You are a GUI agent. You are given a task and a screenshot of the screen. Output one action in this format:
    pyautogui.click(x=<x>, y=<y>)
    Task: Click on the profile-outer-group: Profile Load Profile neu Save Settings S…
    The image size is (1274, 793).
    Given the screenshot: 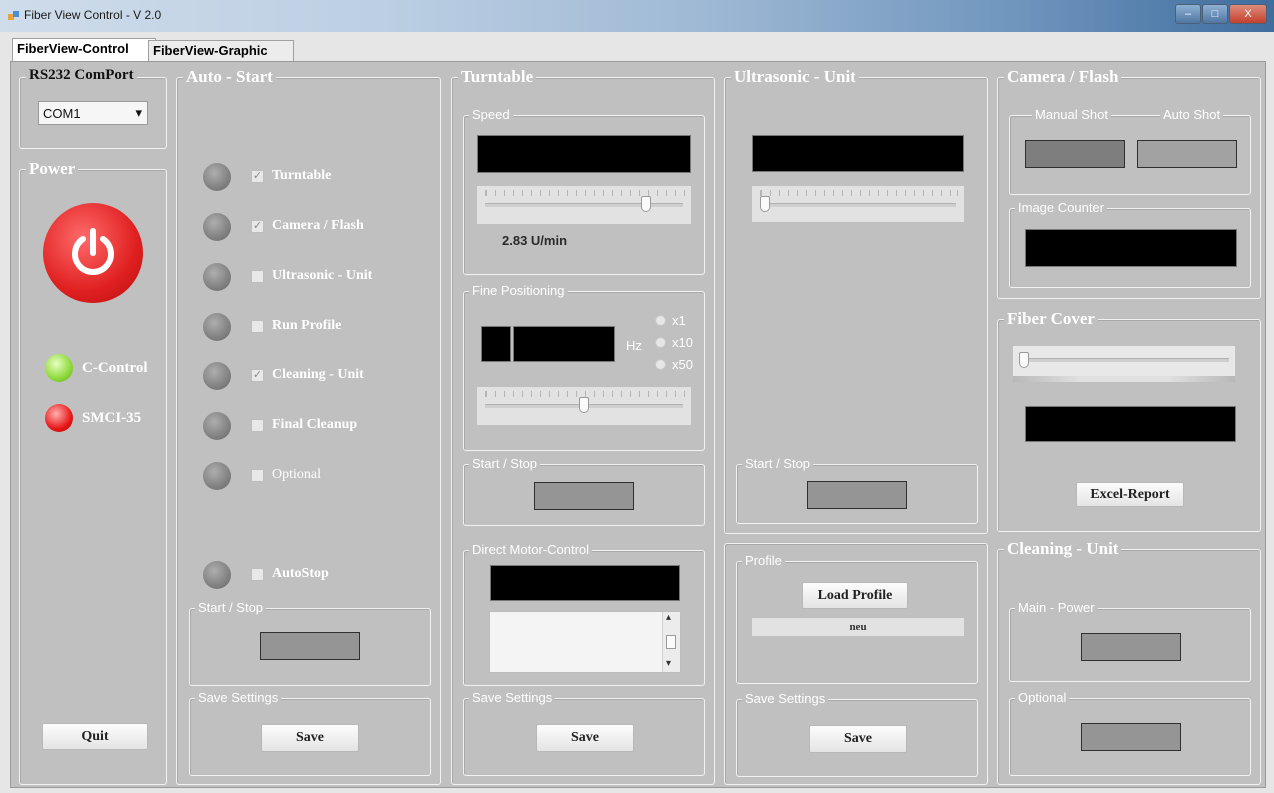 What is the action you would take?
    pyautogui.click(x=856, y=664)
    